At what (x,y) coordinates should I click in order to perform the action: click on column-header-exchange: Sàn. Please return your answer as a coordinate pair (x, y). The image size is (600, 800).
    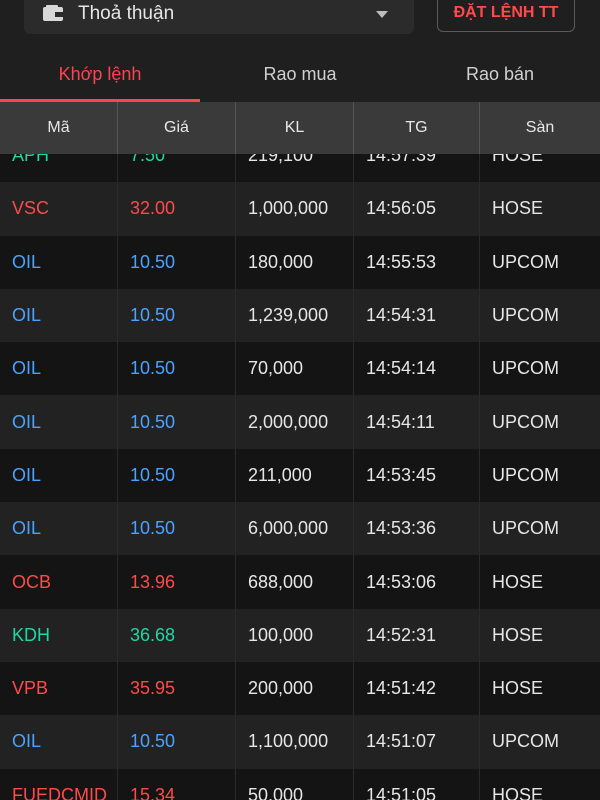
    Looking at the image, I should click on (540, 128).